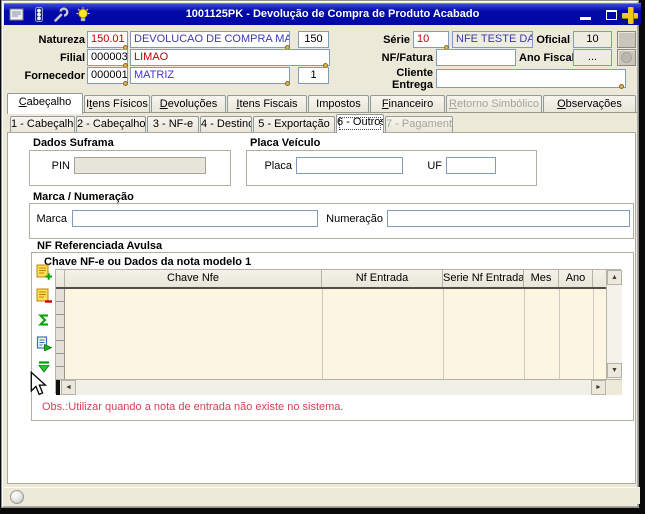 This screenshot has height=514, width=645. I want to click on vertical-scrollbar: ▲ ▼, so click(614, 324).